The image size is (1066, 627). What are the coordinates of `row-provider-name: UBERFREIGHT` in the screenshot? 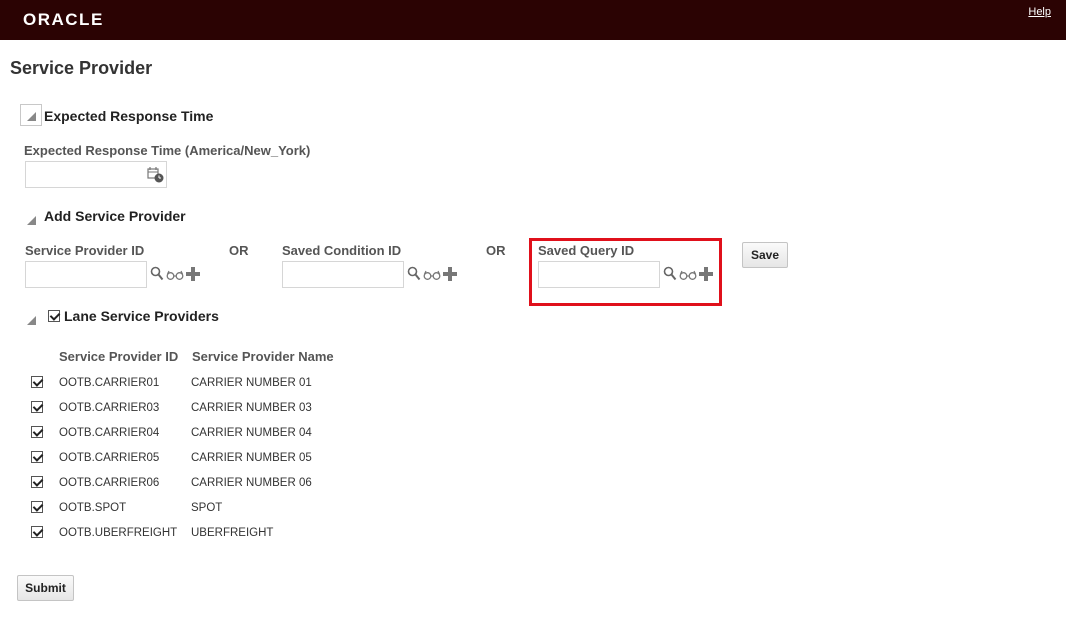 It's located at (232, 533).